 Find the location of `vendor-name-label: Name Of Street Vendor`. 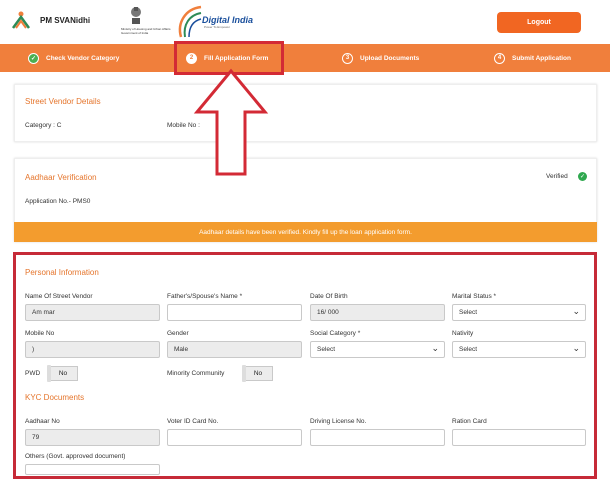

vendor-name-label: Name Of Street Vendor is located at coordinates (59, 296).